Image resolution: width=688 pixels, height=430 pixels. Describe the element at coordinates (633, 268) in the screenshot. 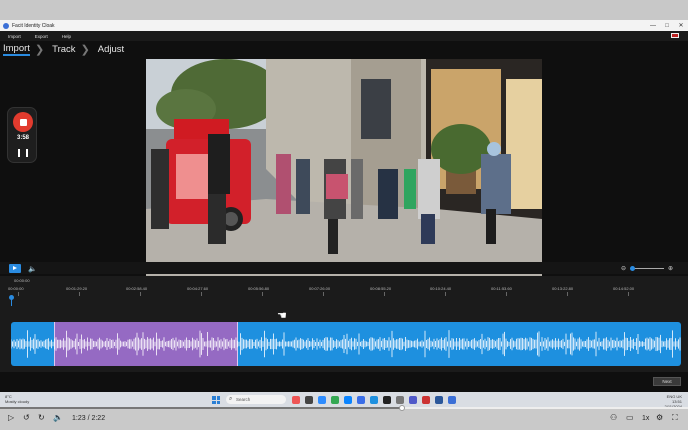

I see `zoom-slider-handle` at that location.